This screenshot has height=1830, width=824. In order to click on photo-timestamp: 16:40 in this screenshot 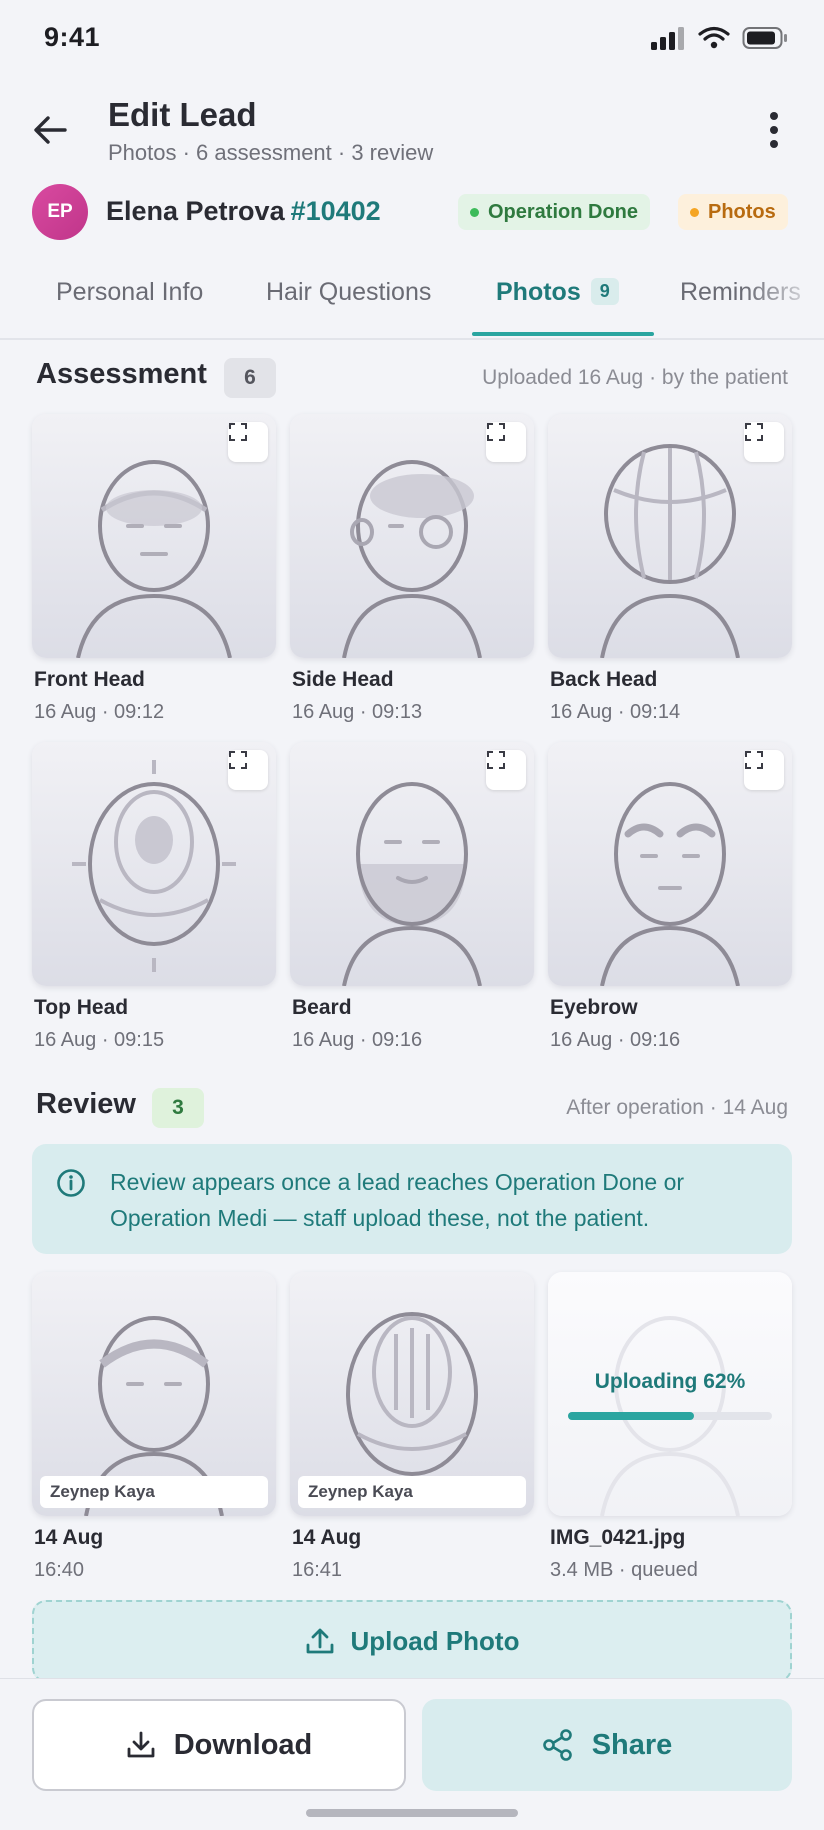, I will do `click(59, 1570)`.